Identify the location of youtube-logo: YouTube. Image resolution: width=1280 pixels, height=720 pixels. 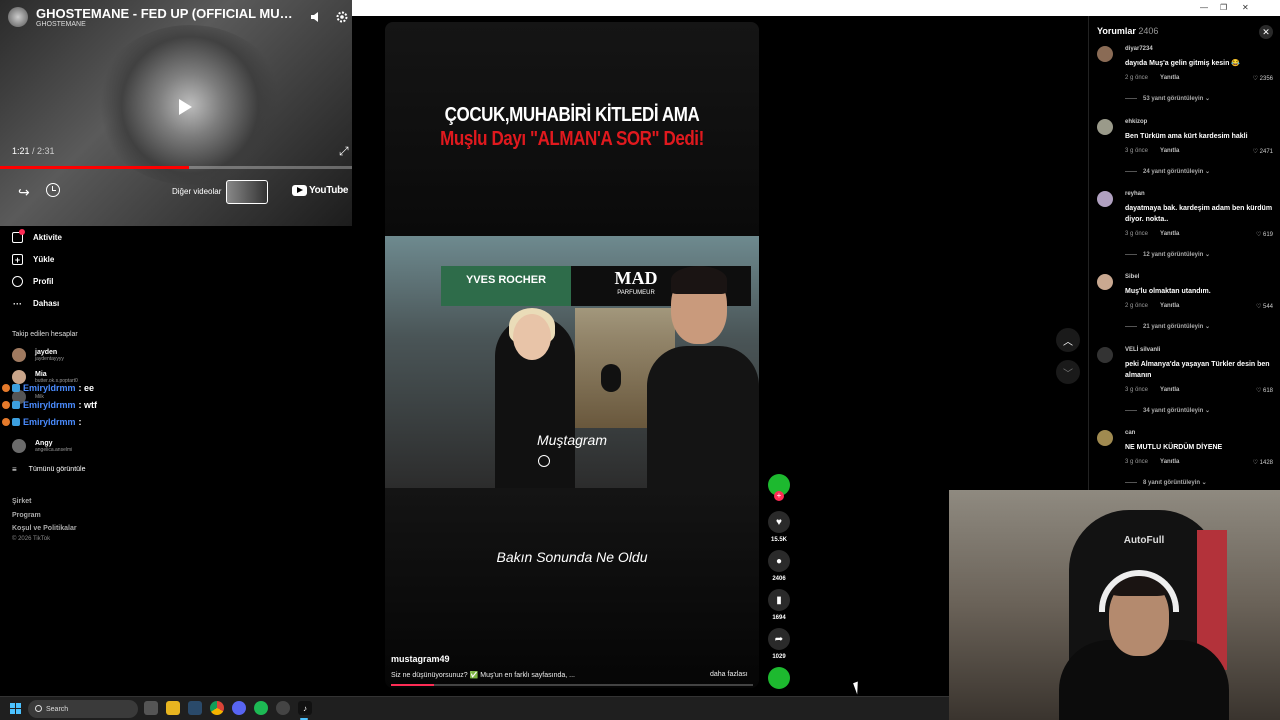
(320, 190).